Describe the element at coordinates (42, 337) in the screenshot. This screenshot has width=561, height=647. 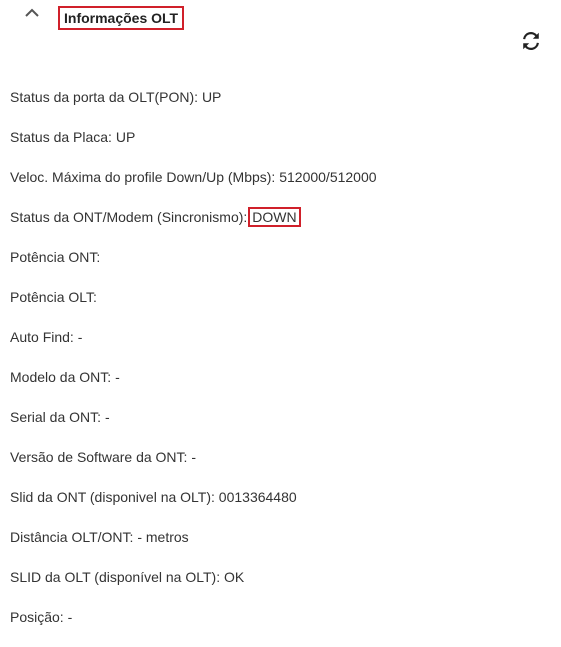
I see `info-label: Auto Find:` at that location.